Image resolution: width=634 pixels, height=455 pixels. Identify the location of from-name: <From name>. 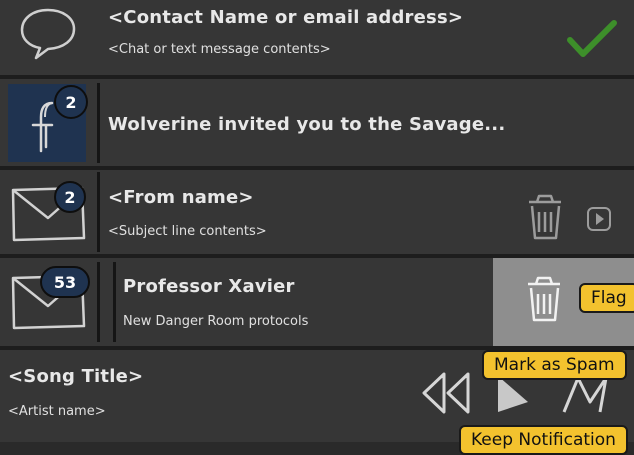
(181, 197).